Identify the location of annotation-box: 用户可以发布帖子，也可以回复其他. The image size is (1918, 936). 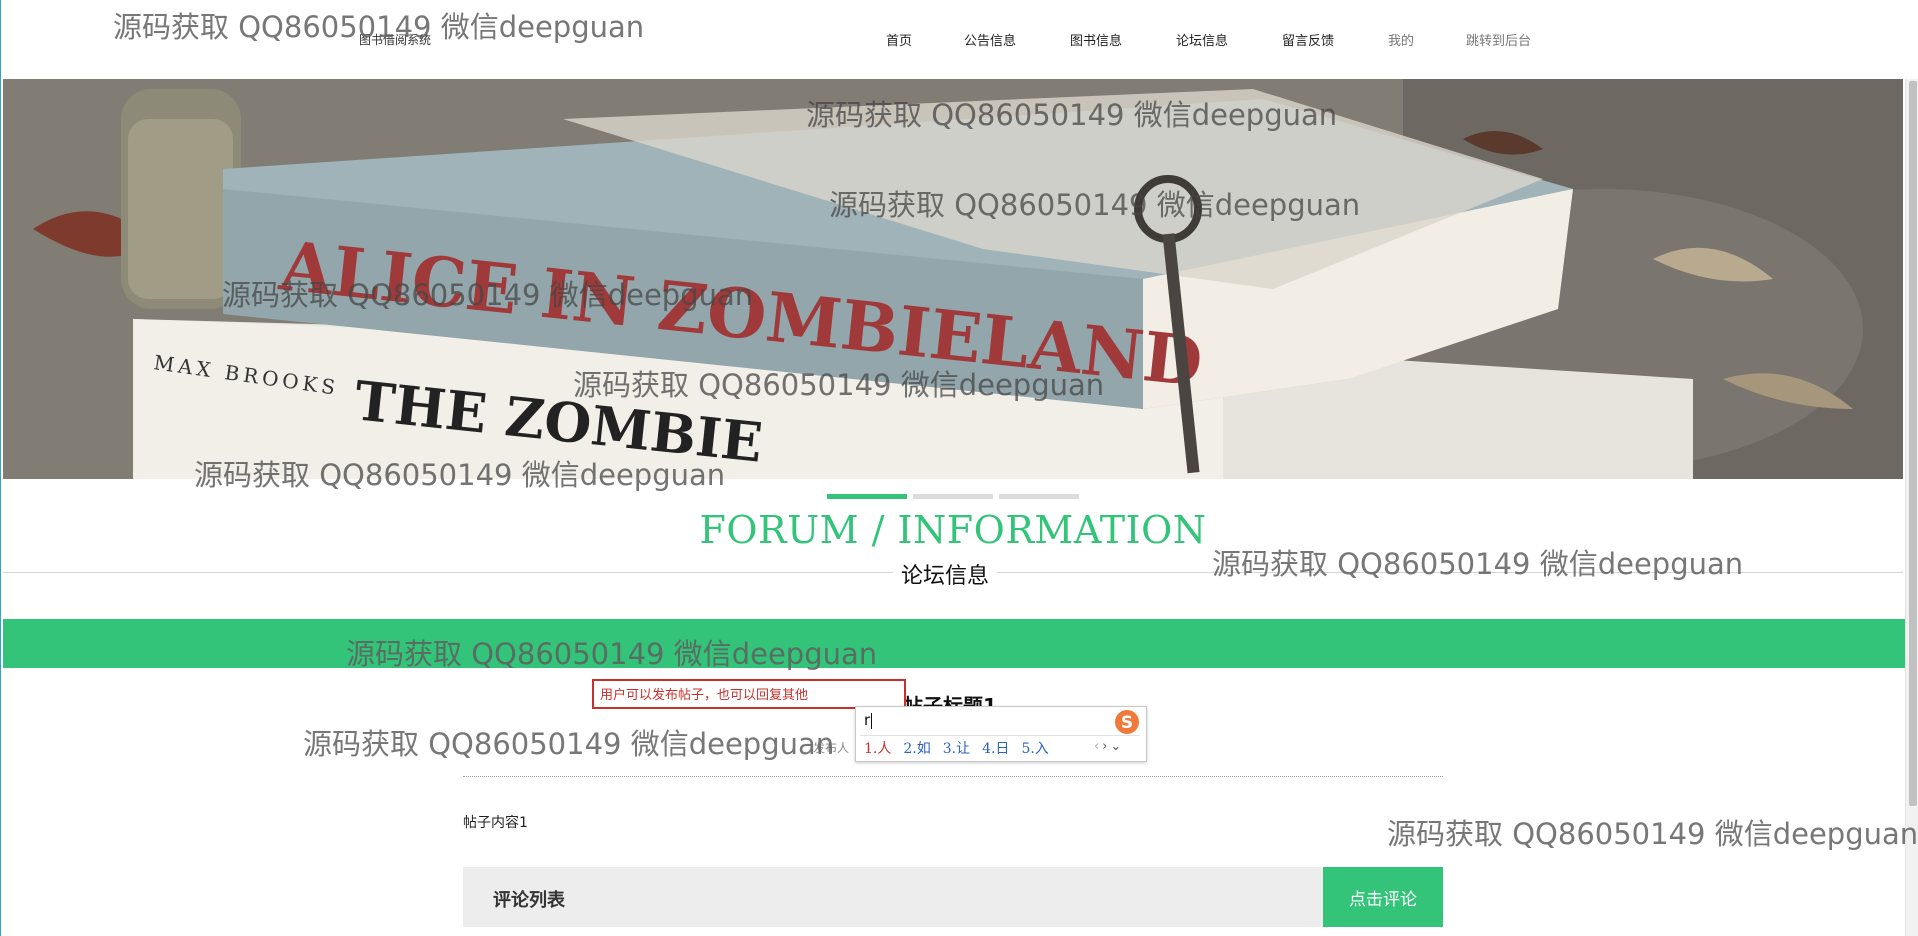
(749, 694).